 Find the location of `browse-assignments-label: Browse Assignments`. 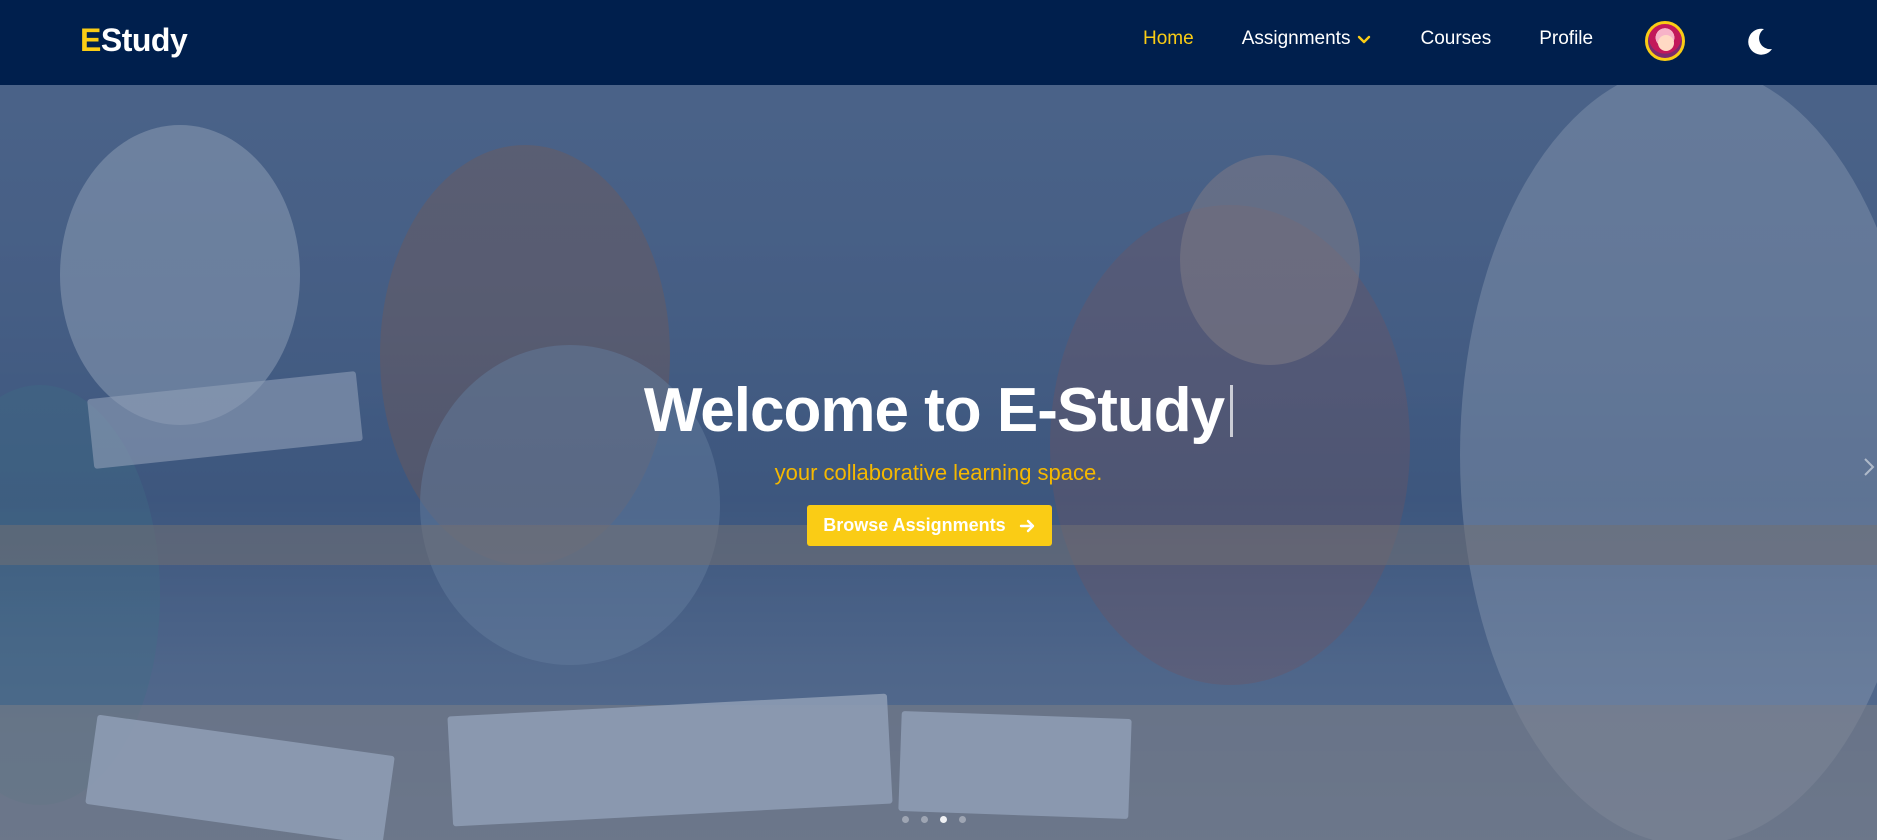

browse-assignments-label: Browse Assignments is located at coordinates (914, 525).